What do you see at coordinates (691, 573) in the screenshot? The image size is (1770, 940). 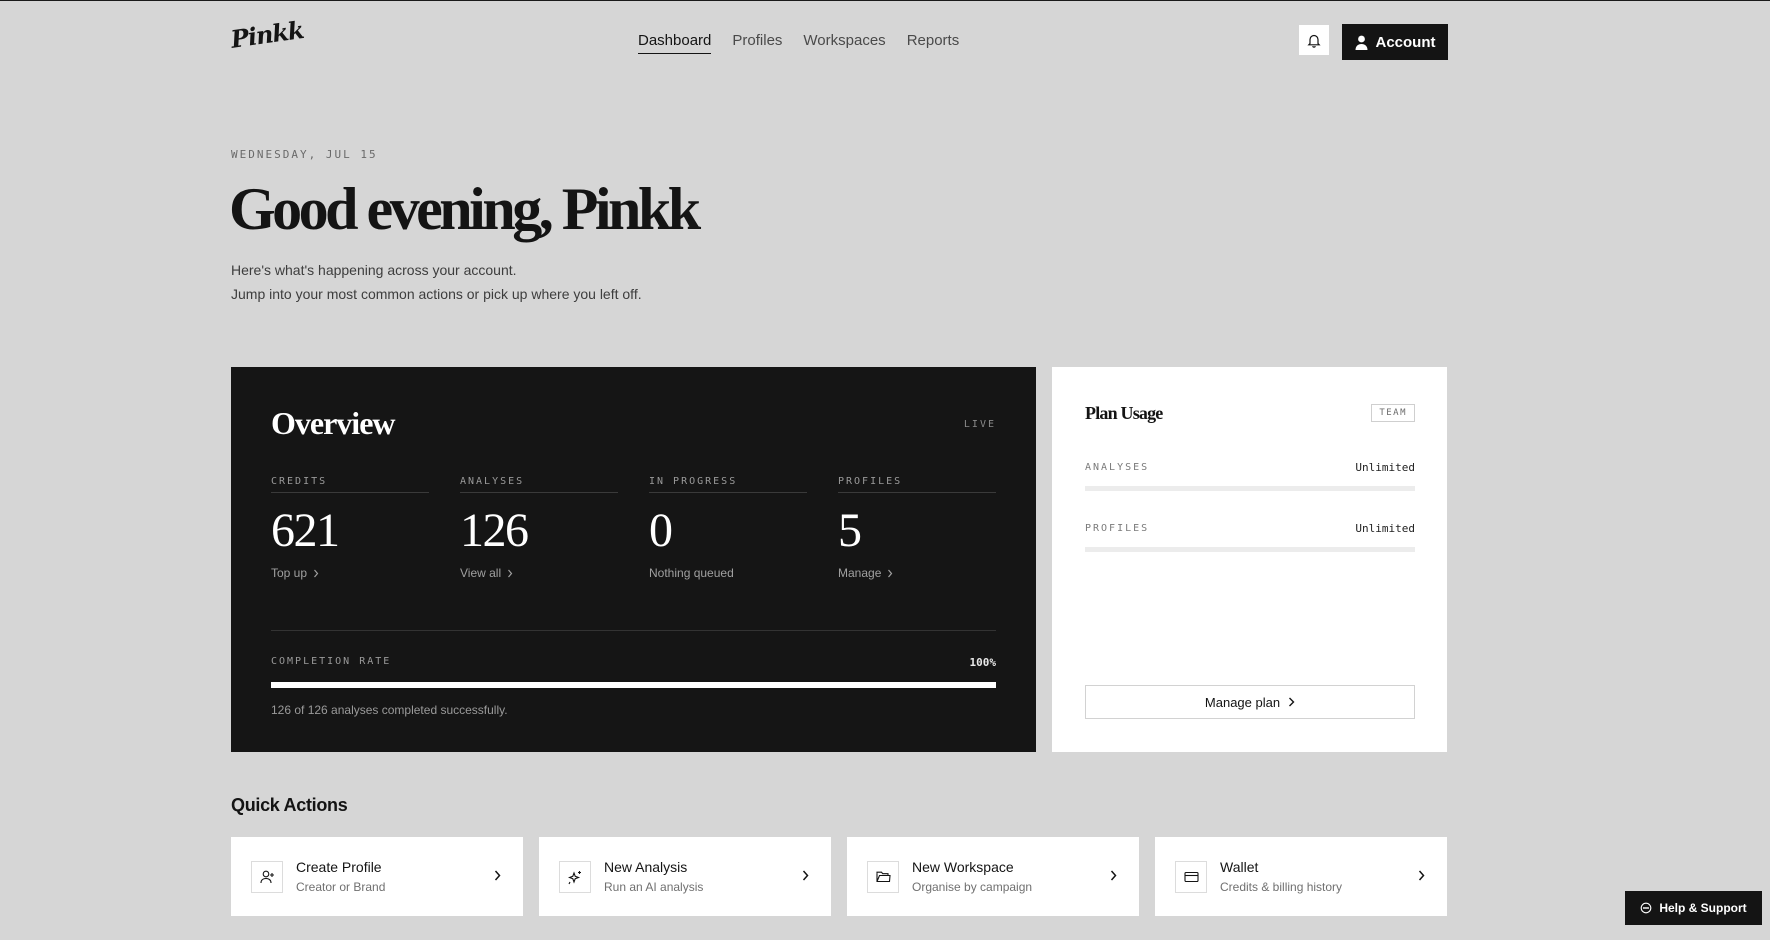 I see `stat-link-label: Nothing queued` at bounding box center [691, 573].